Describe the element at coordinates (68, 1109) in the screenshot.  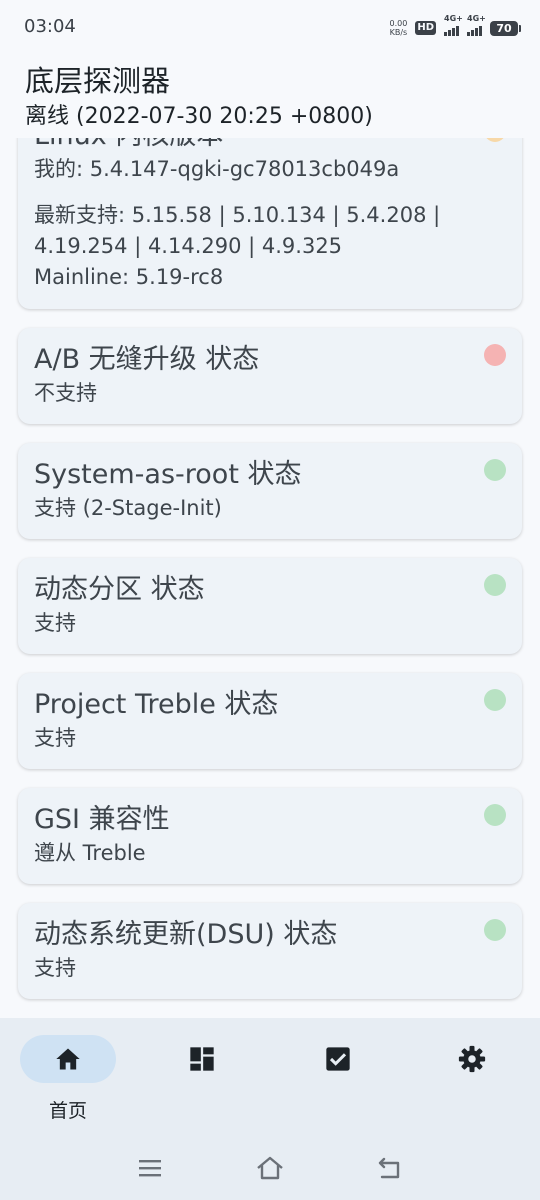
I see `nav-home-label: 首页` at that location.